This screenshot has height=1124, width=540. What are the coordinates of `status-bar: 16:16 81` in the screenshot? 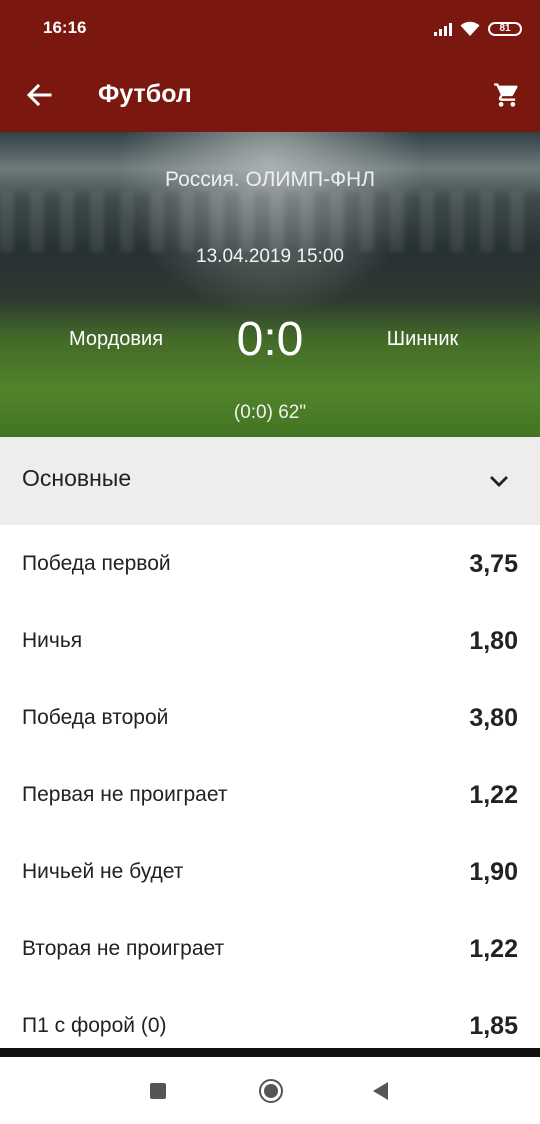 It's located at (270, 29).